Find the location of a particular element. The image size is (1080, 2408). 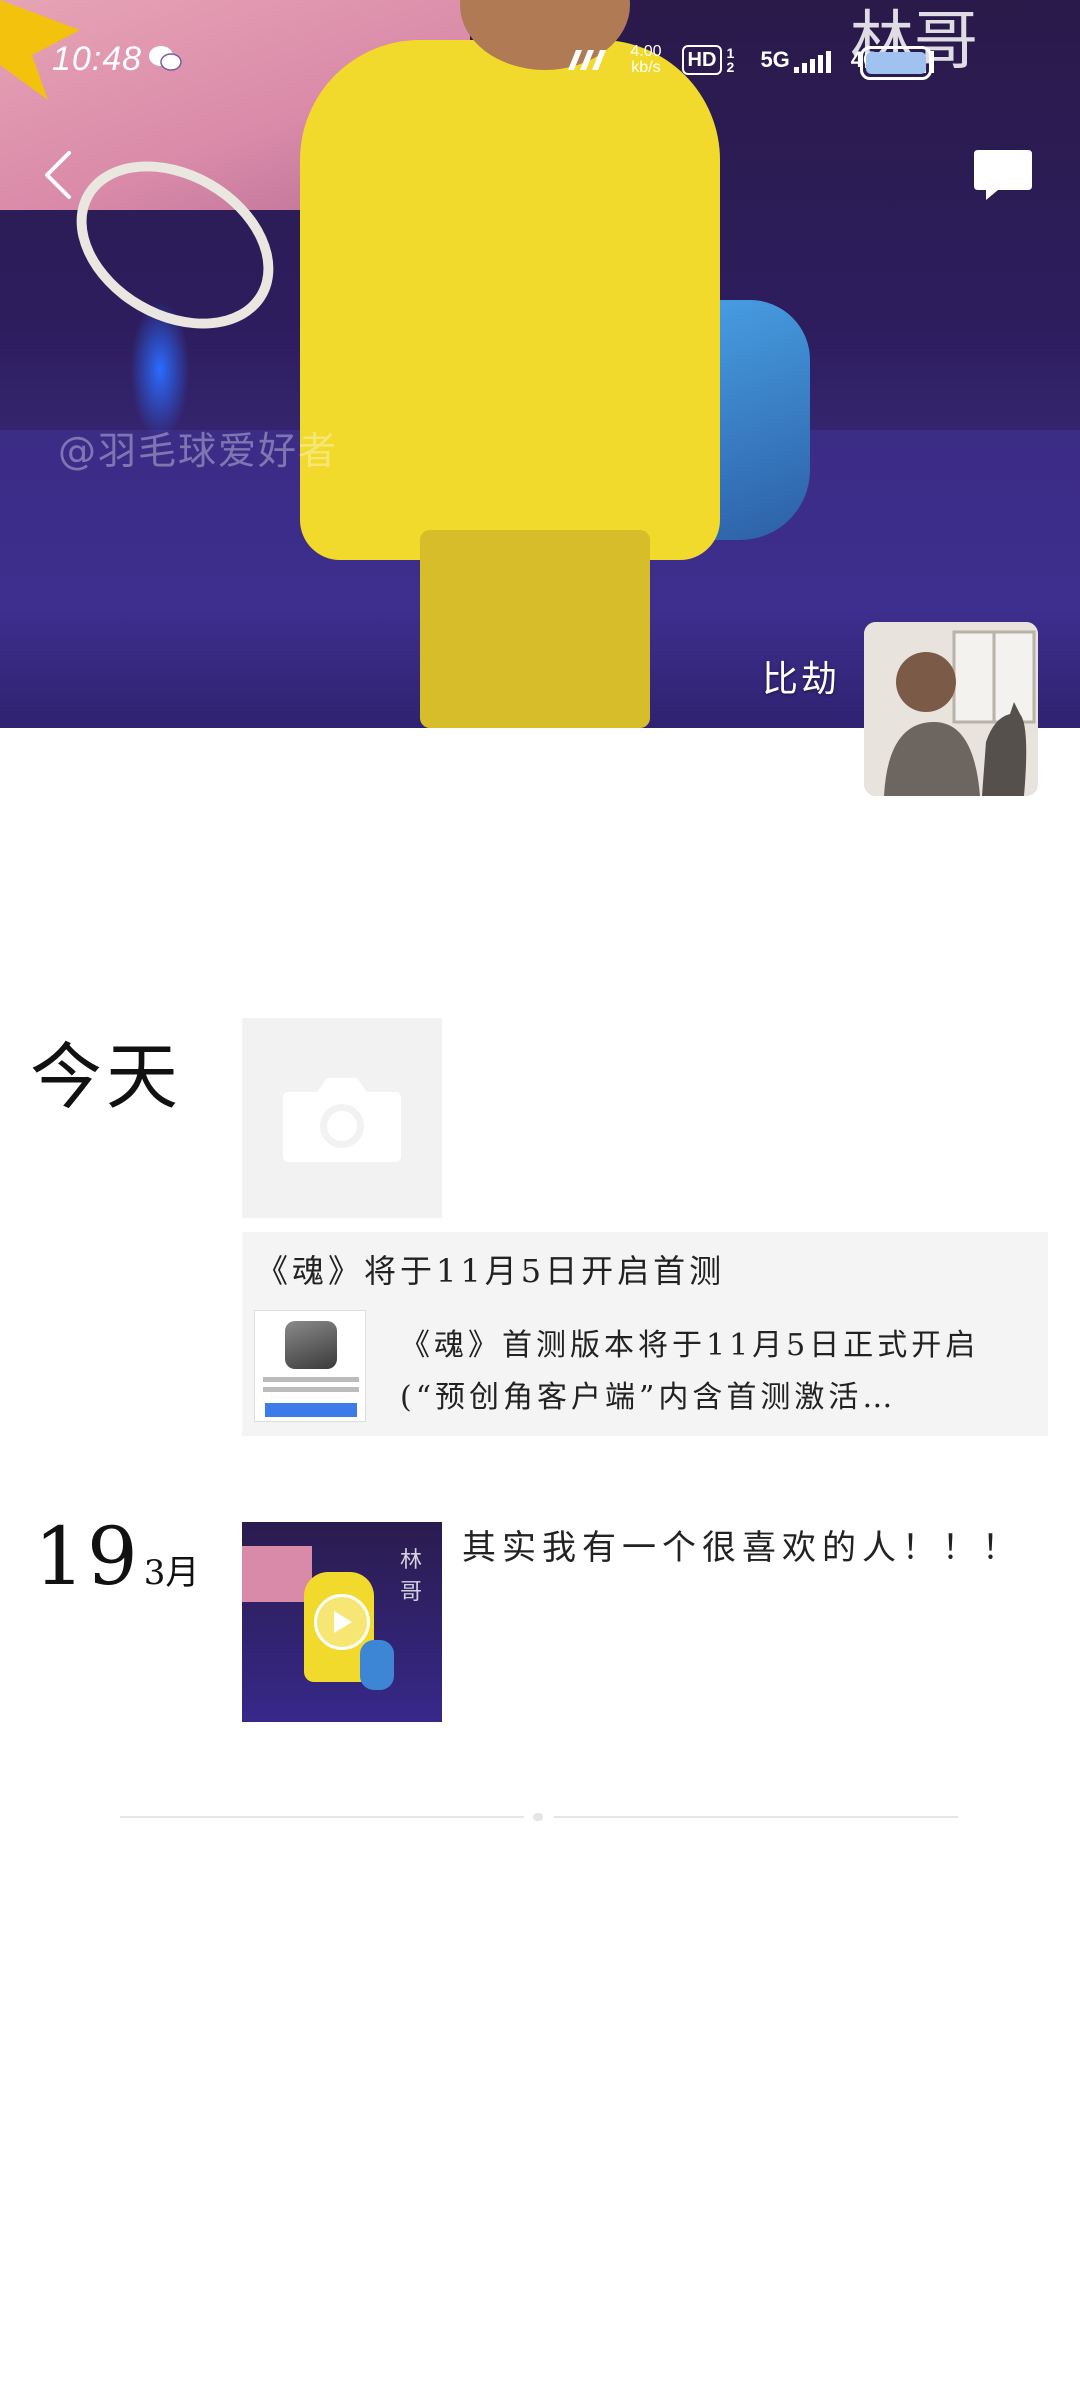

net-speed-unit: kb/s is located at coordinates (646, 67).